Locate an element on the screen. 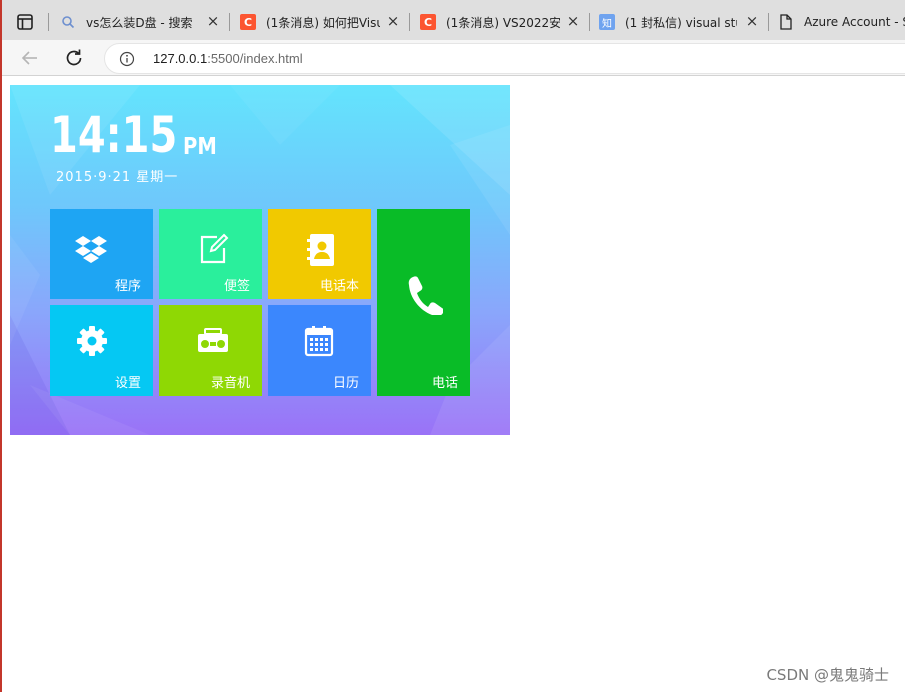 Image resolution: width=905 pixels, height=692 pixels. info-icon is located at coordinates (127, 59).